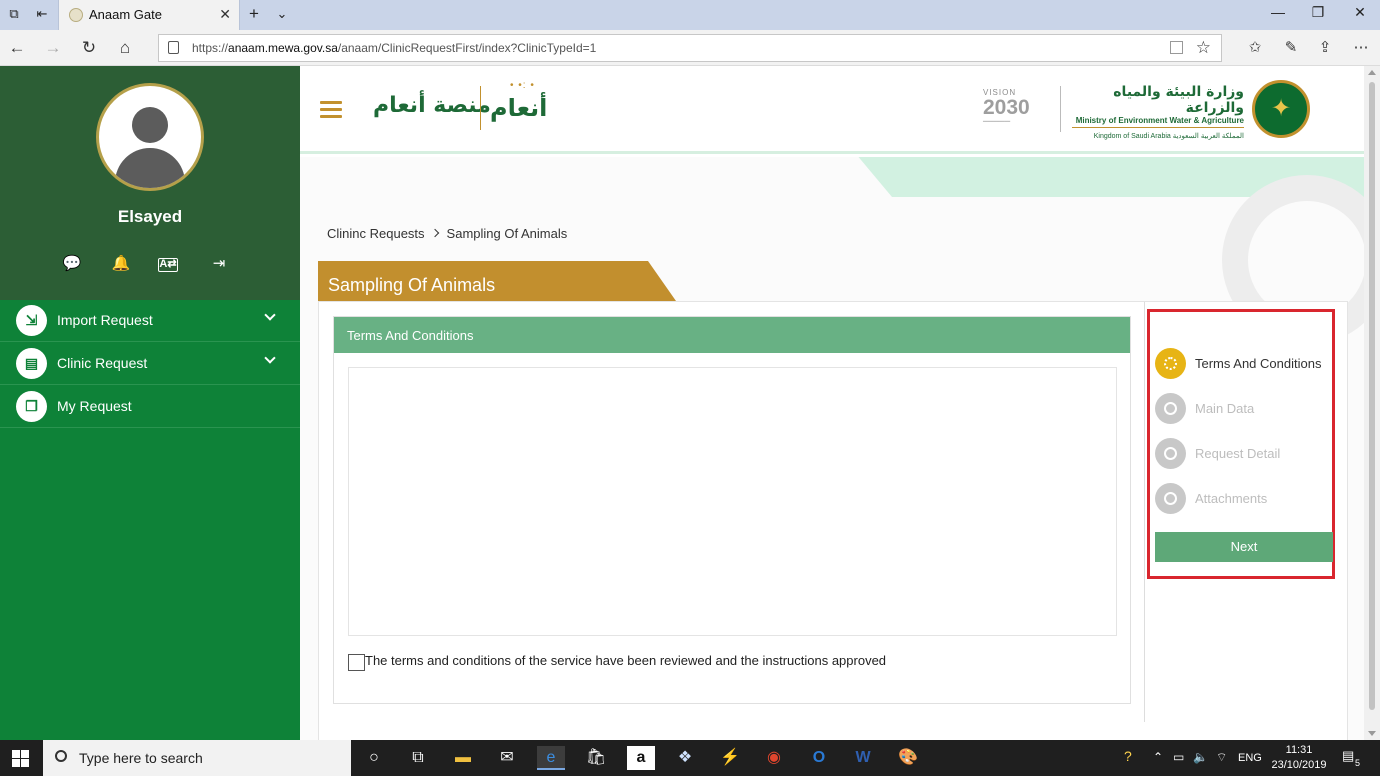 The height and width of the screenshot is (776, 1380). I want to click on notification-count: 5, so click(1358, 763).